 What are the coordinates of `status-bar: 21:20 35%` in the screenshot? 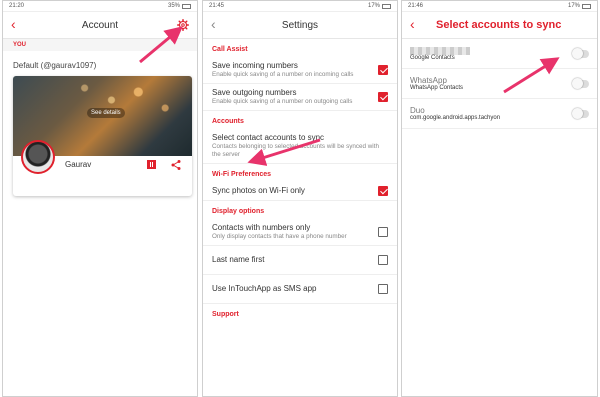 It's located at (100, 6).